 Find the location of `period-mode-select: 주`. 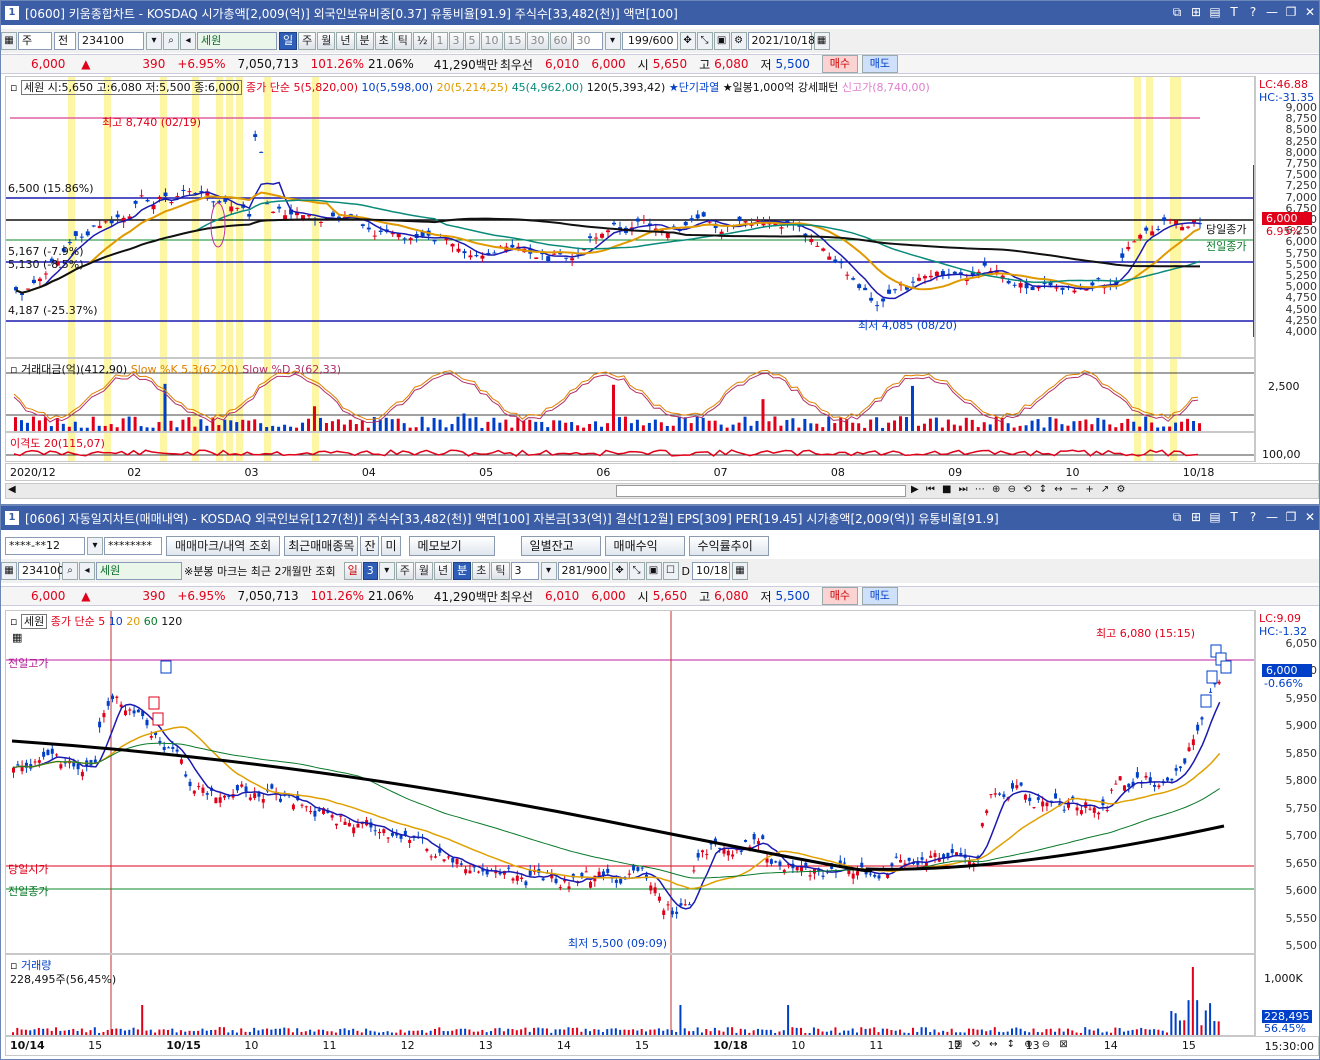

period-mode-select: 주 is located at coordinates (35, 41).